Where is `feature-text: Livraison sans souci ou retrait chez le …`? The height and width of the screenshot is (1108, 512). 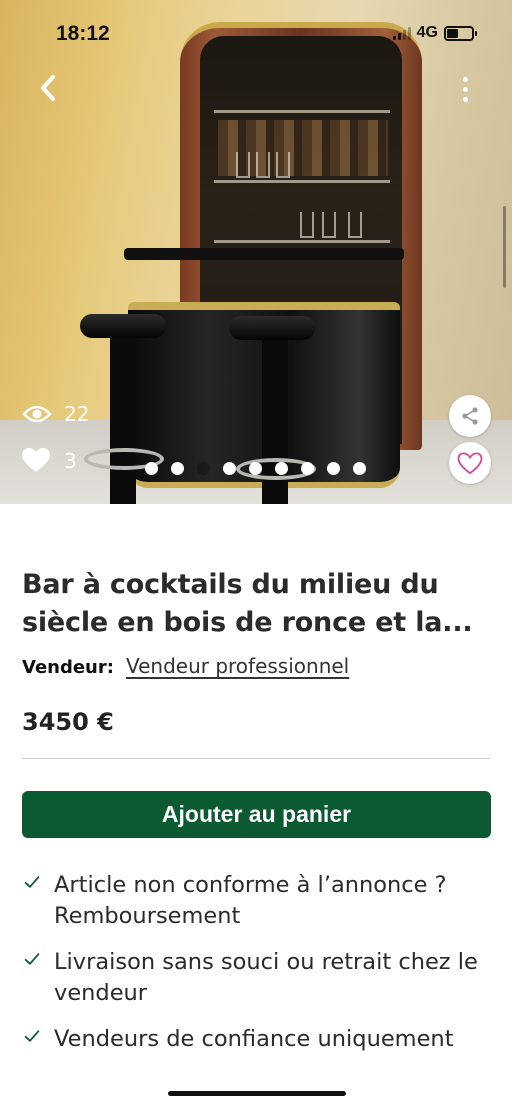
feature-text: Livraison sans souci ou retrait chez le … is located at coordinates (266, 977).